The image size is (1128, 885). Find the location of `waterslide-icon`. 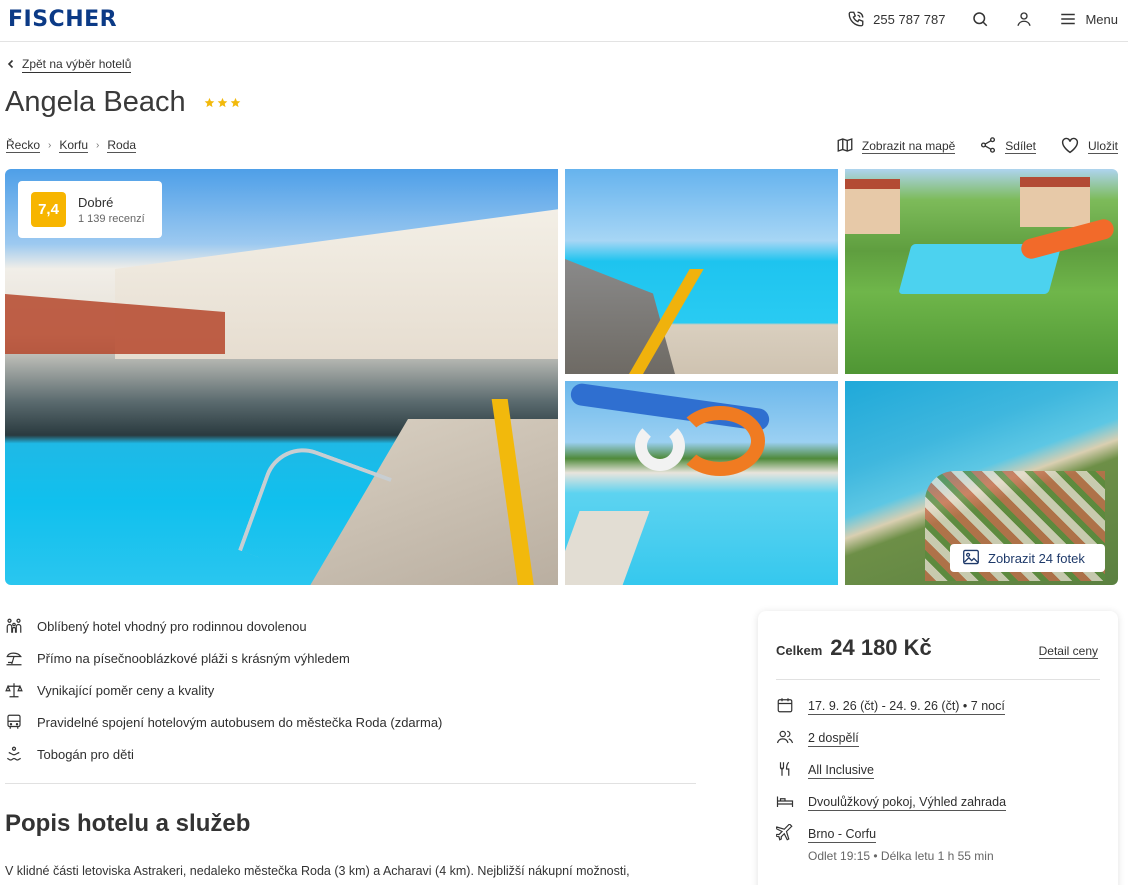

waterslide-icon is located at coordinates (14, 754).